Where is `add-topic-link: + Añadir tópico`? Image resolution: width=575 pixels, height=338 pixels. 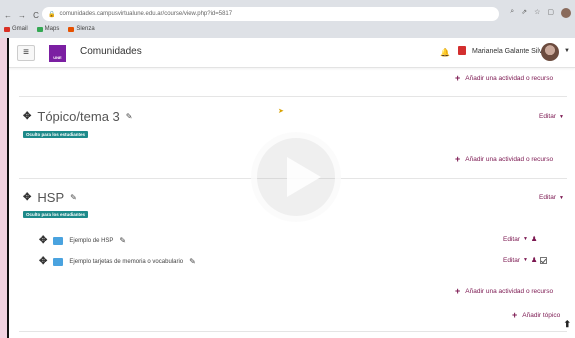 add-topic-link: + Añadir tópico is located at coordinates (536, 315).